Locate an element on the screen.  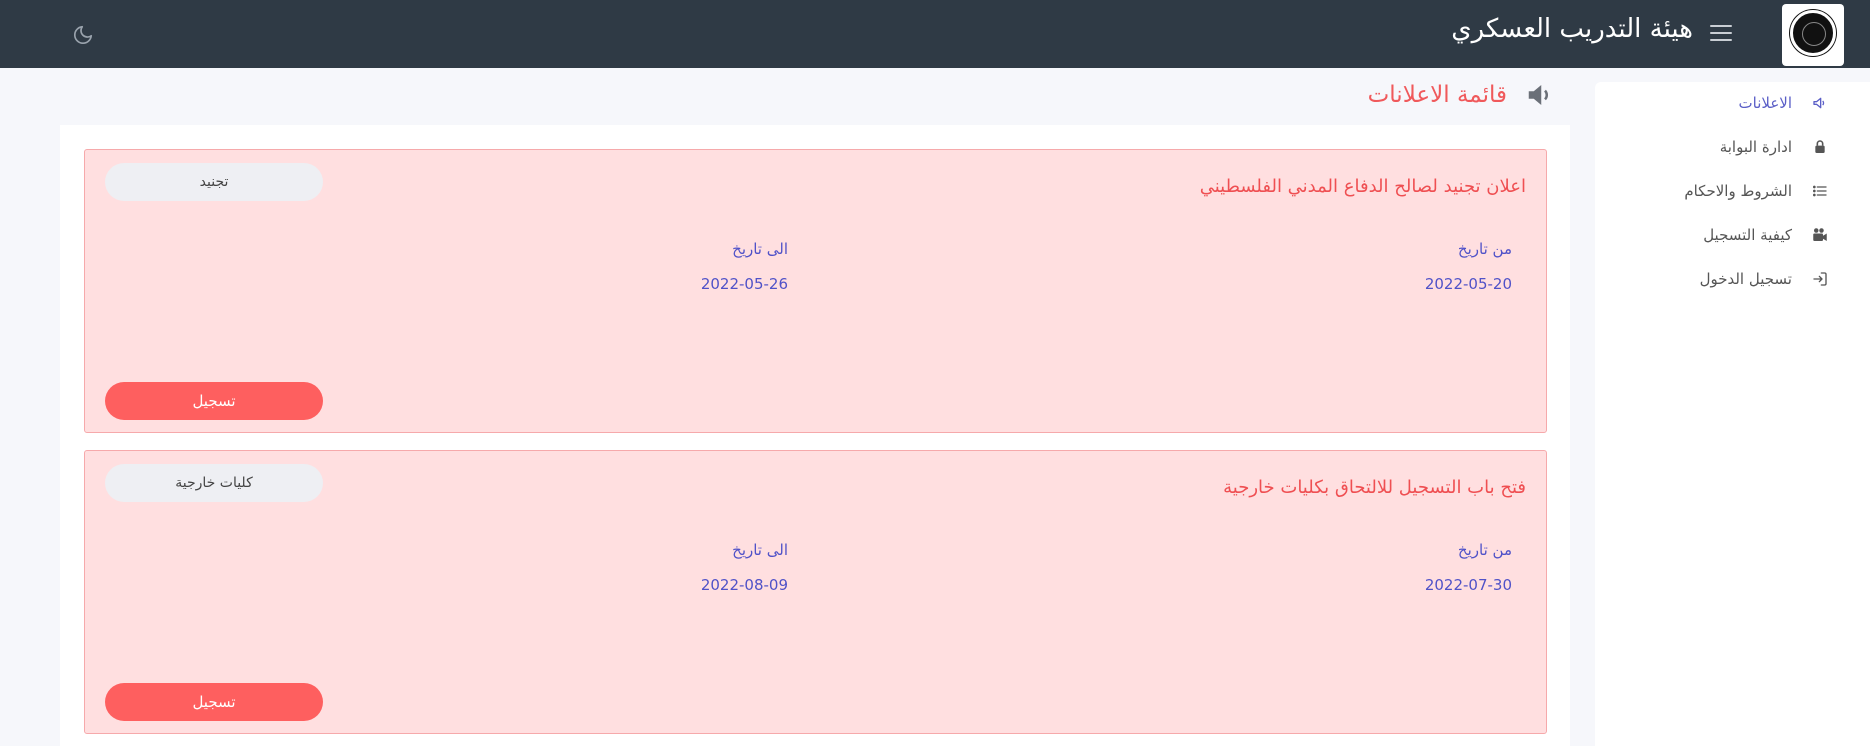
page-title: قائمة الاعلانات is located at coordinates (1437, 95).